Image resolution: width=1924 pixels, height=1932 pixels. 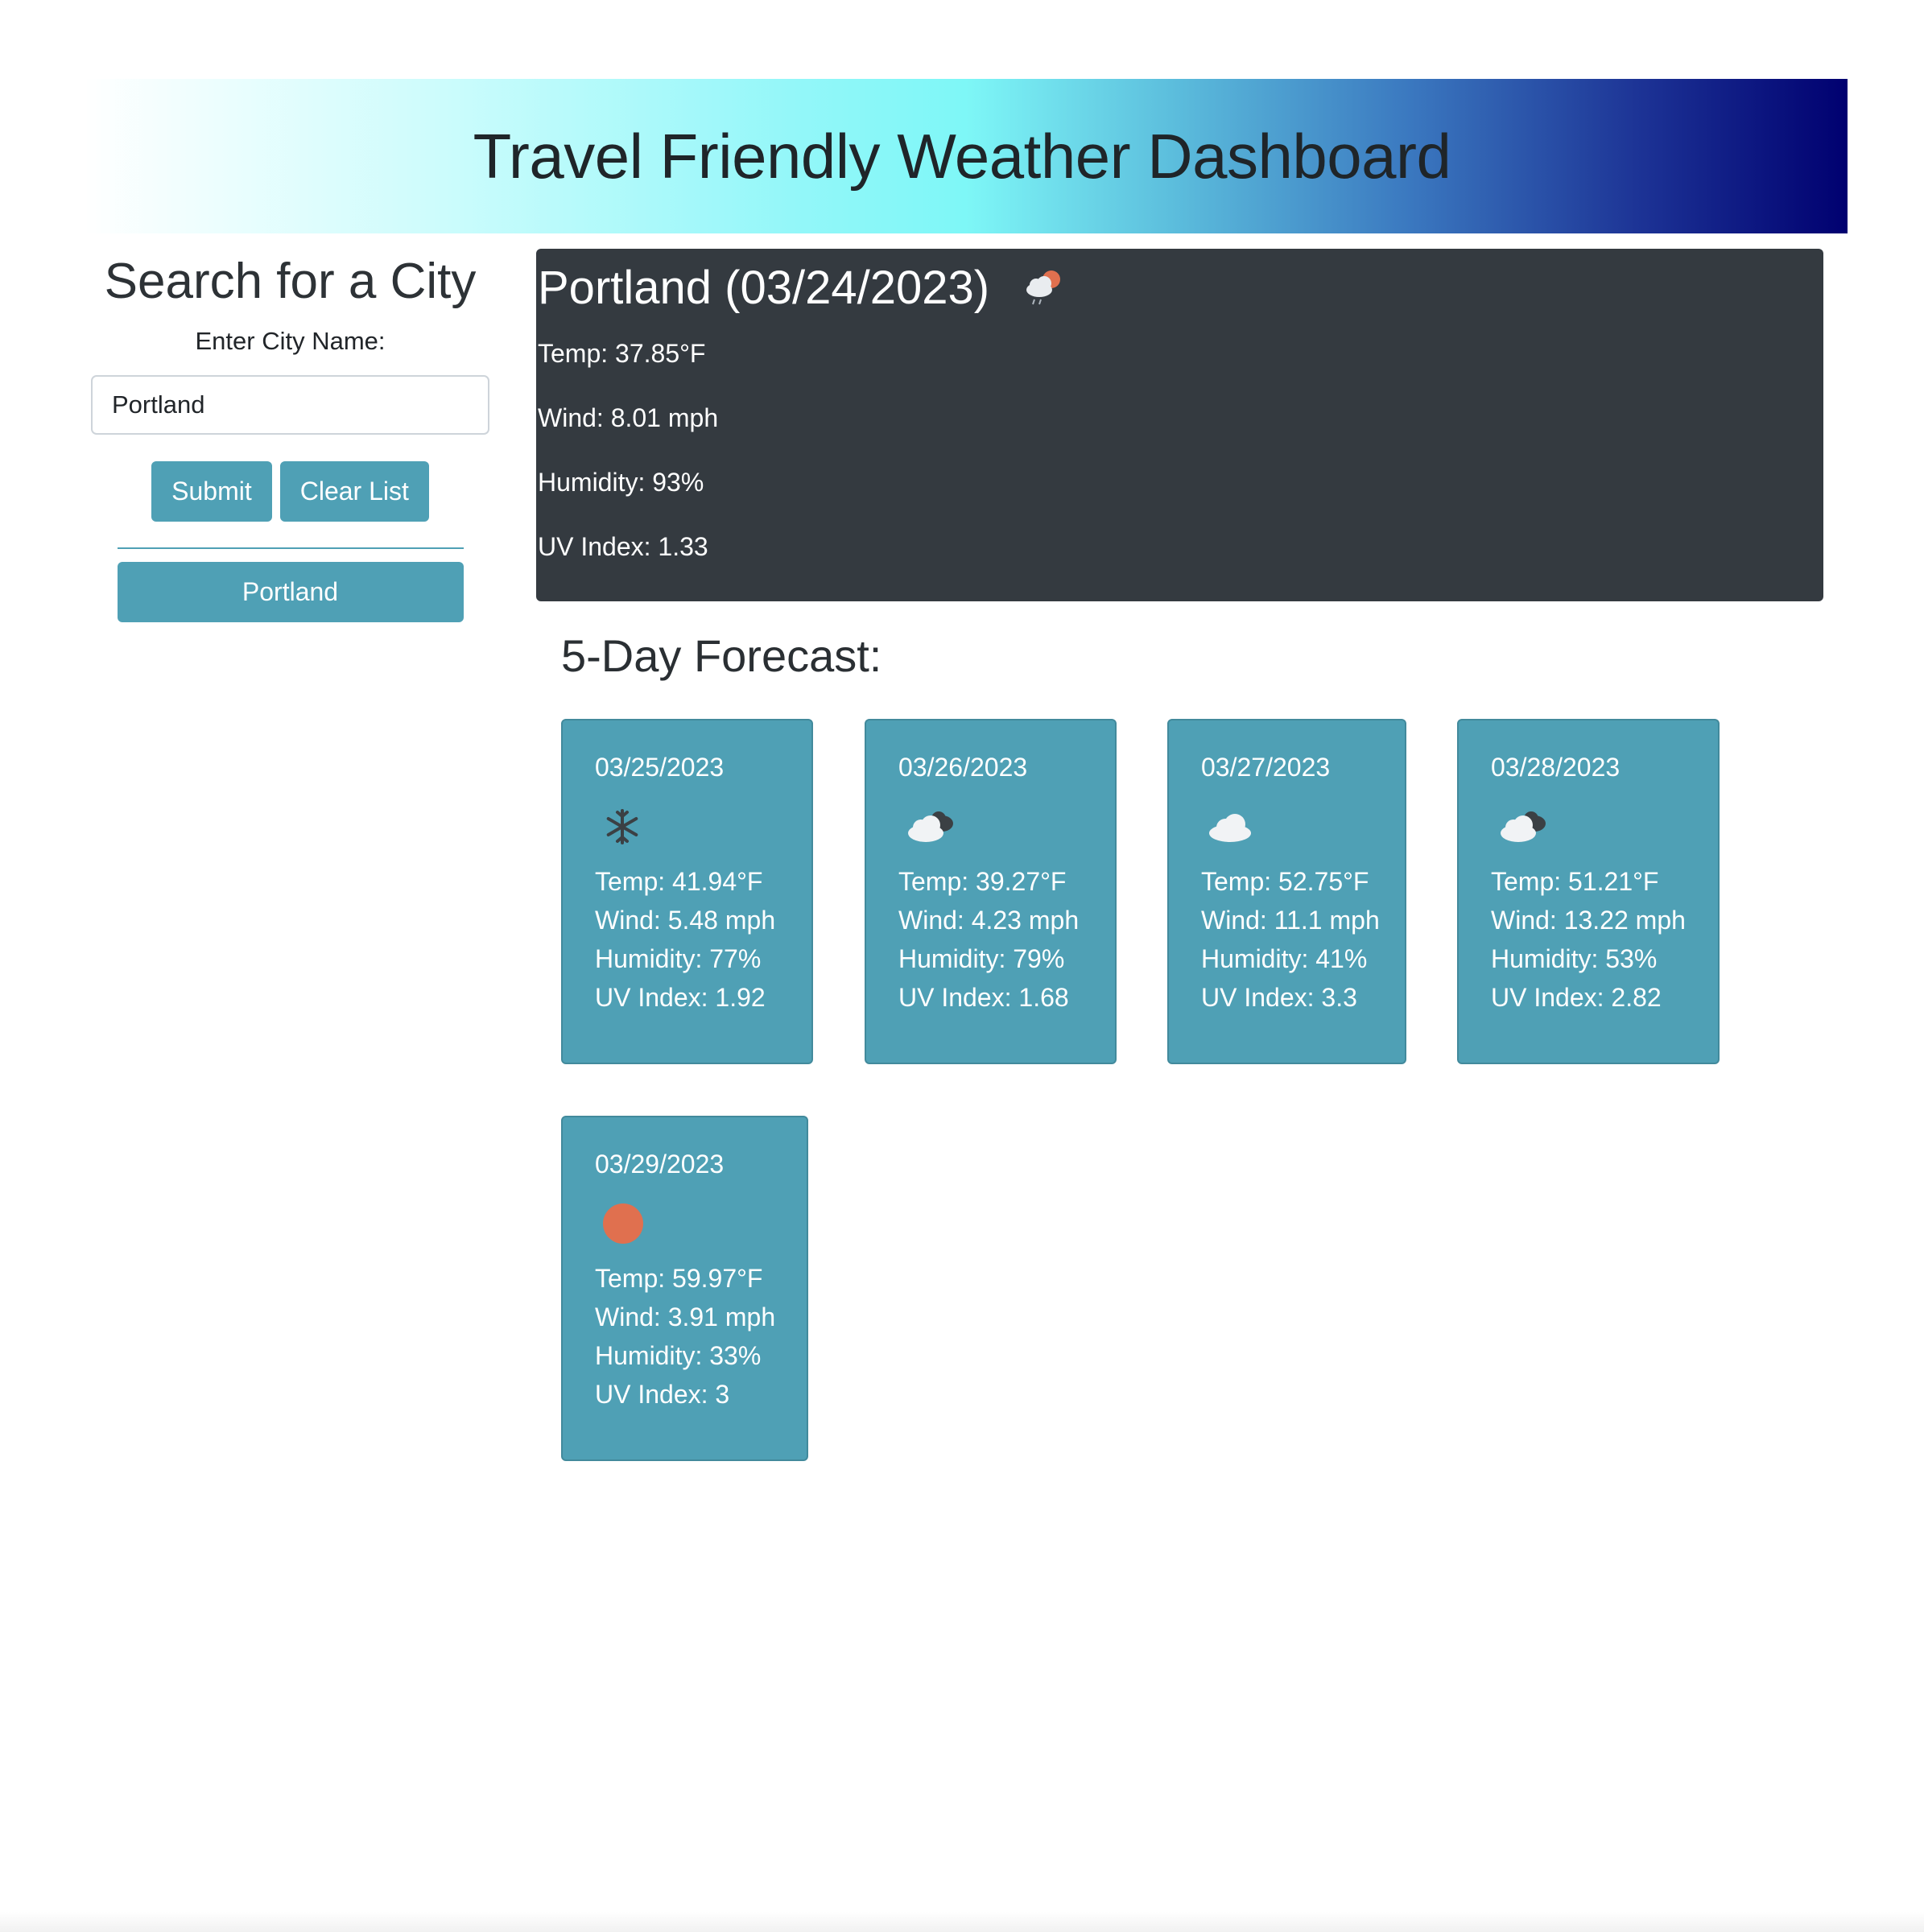 What do you see at coordinates (622, 353) in the screenshot?
I see `current-temp: Temp: 37.85°F` at bounding box center [622, 353].